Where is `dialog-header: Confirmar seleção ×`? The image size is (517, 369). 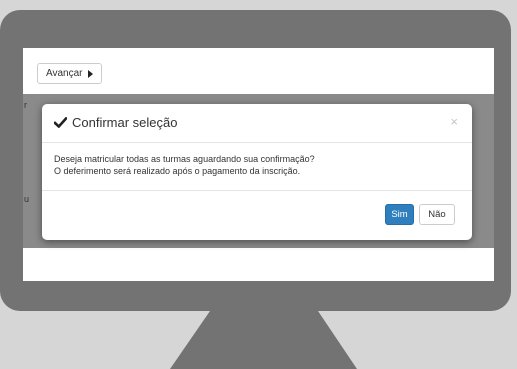 dialog-header: Confirmar seleção × is located at coordinates (257, 123).